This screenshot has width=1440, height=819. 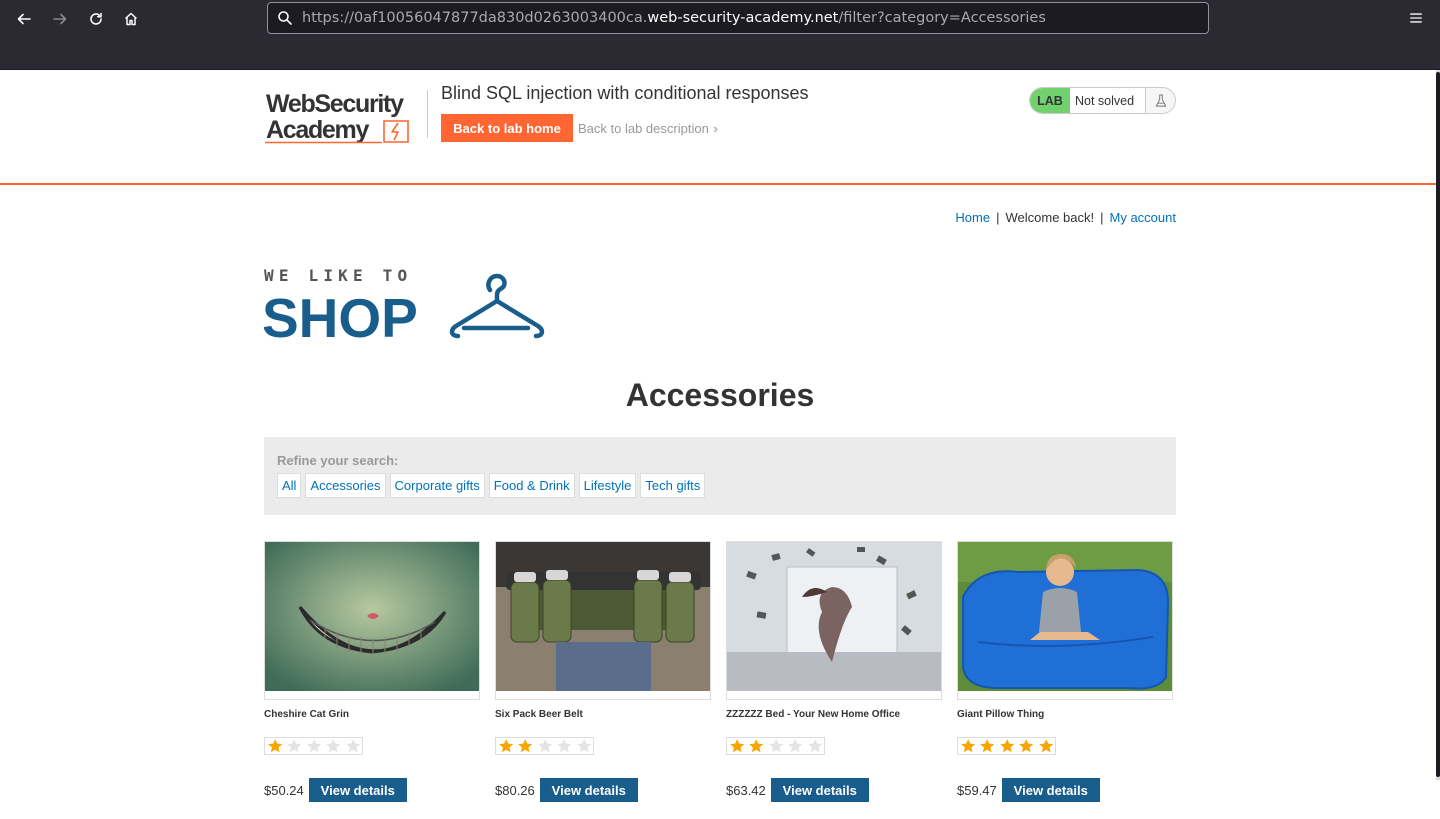 I want to click on url-path: /filter?category=Accessories, so click(x=942, y=18).